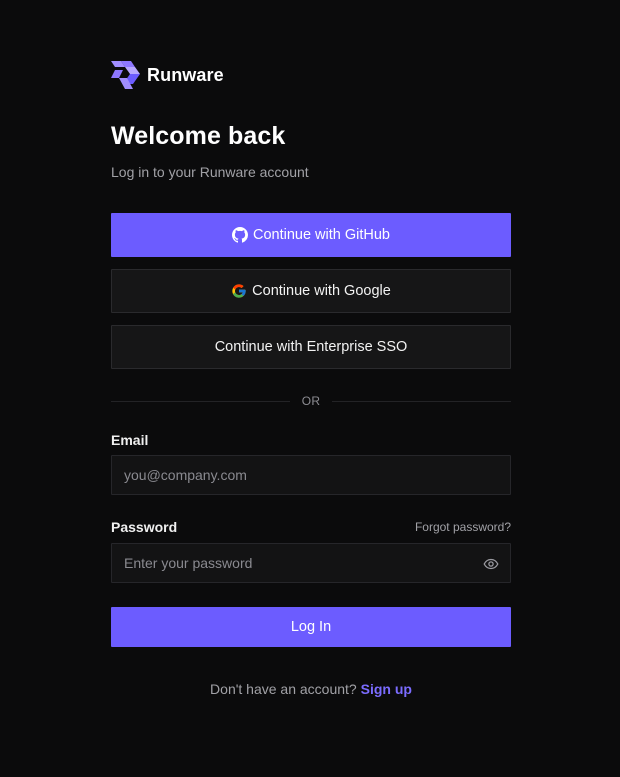  I want to click on email-field-wrapper, so click(311, 475).